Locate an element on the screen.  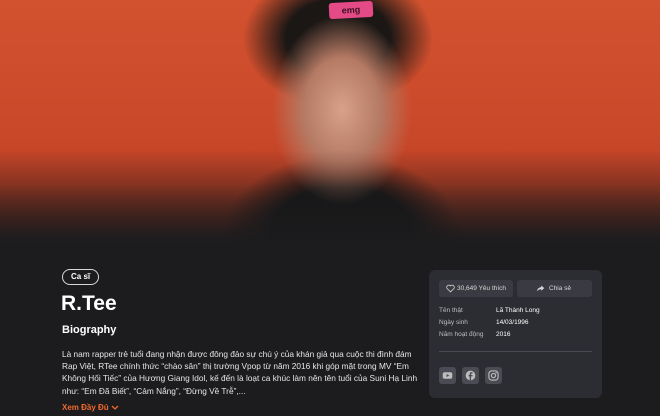
share-button: Chia sẻ is located at coordinates (554, 288).